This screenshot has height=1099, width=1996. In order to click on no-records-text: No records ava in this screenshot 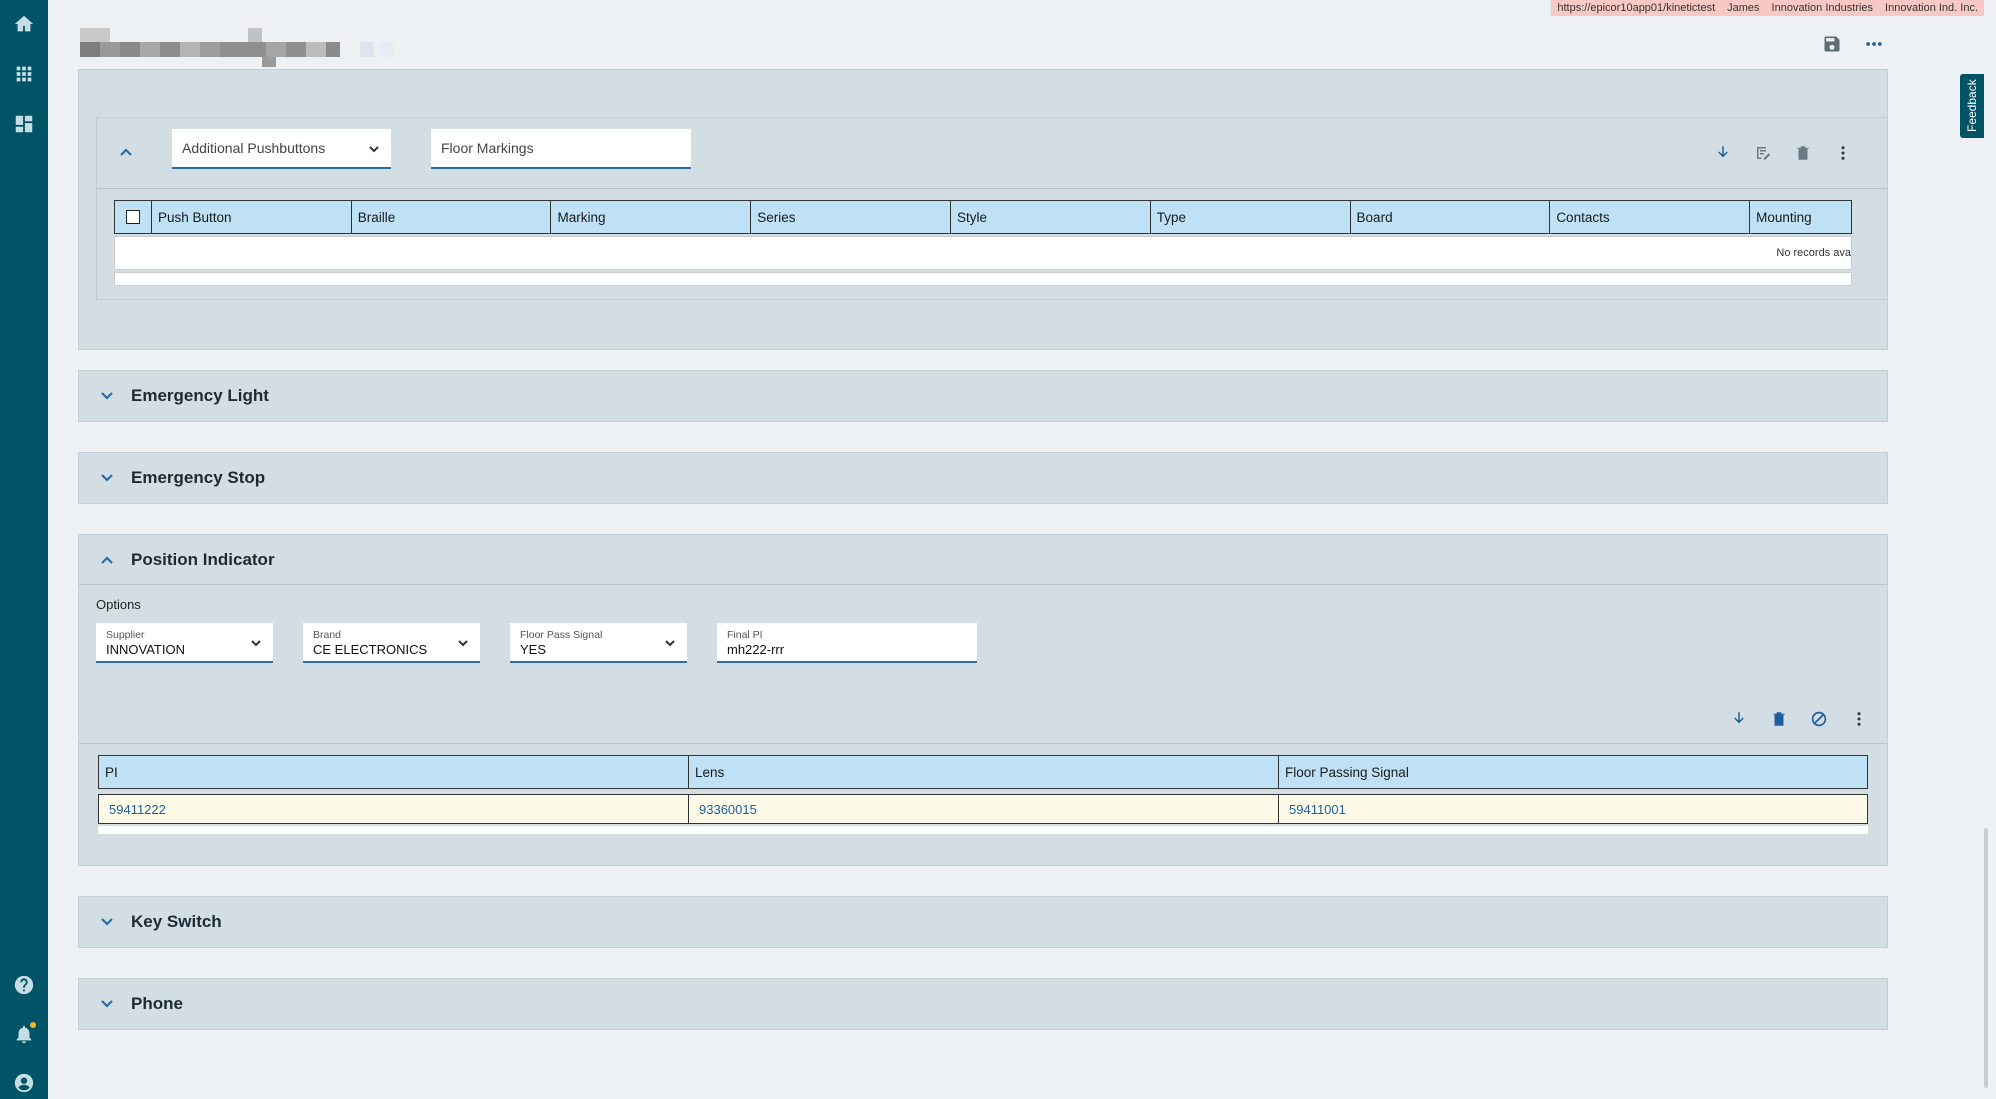, I will do `click(1813, 253)`.